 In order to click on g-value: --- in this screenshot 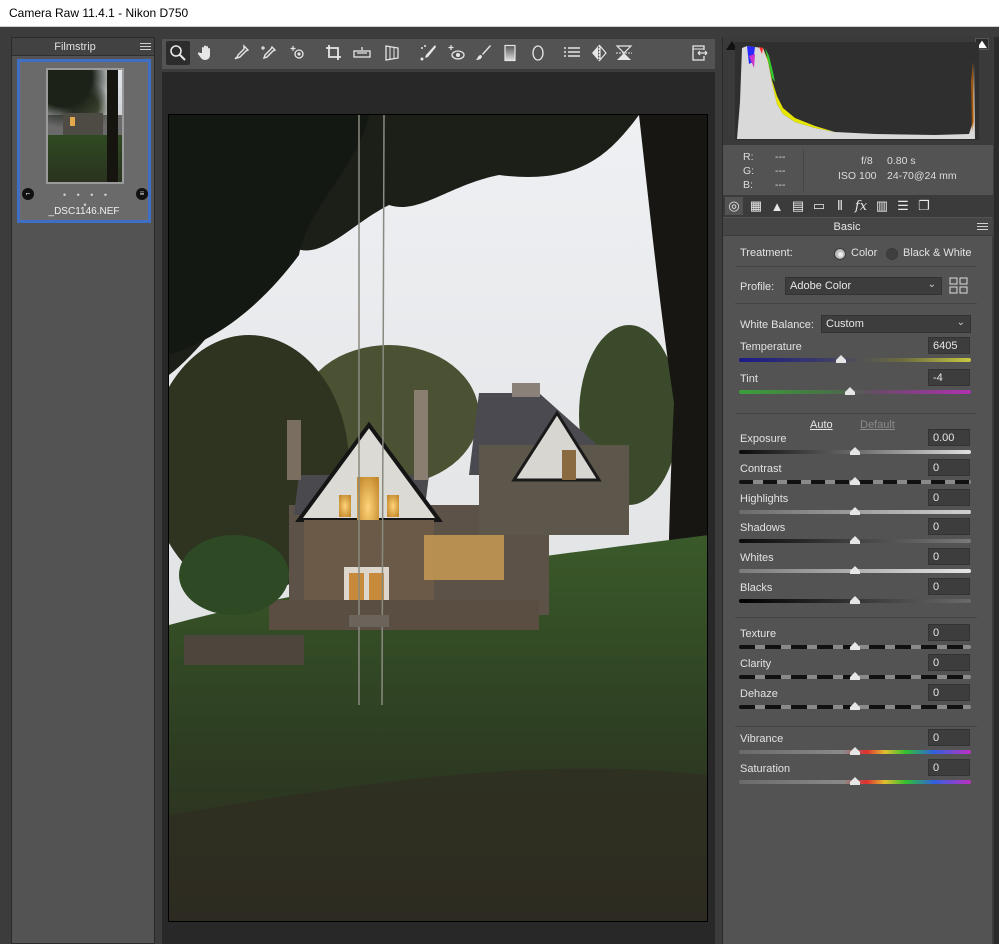, I will do `click(780, 171)`.